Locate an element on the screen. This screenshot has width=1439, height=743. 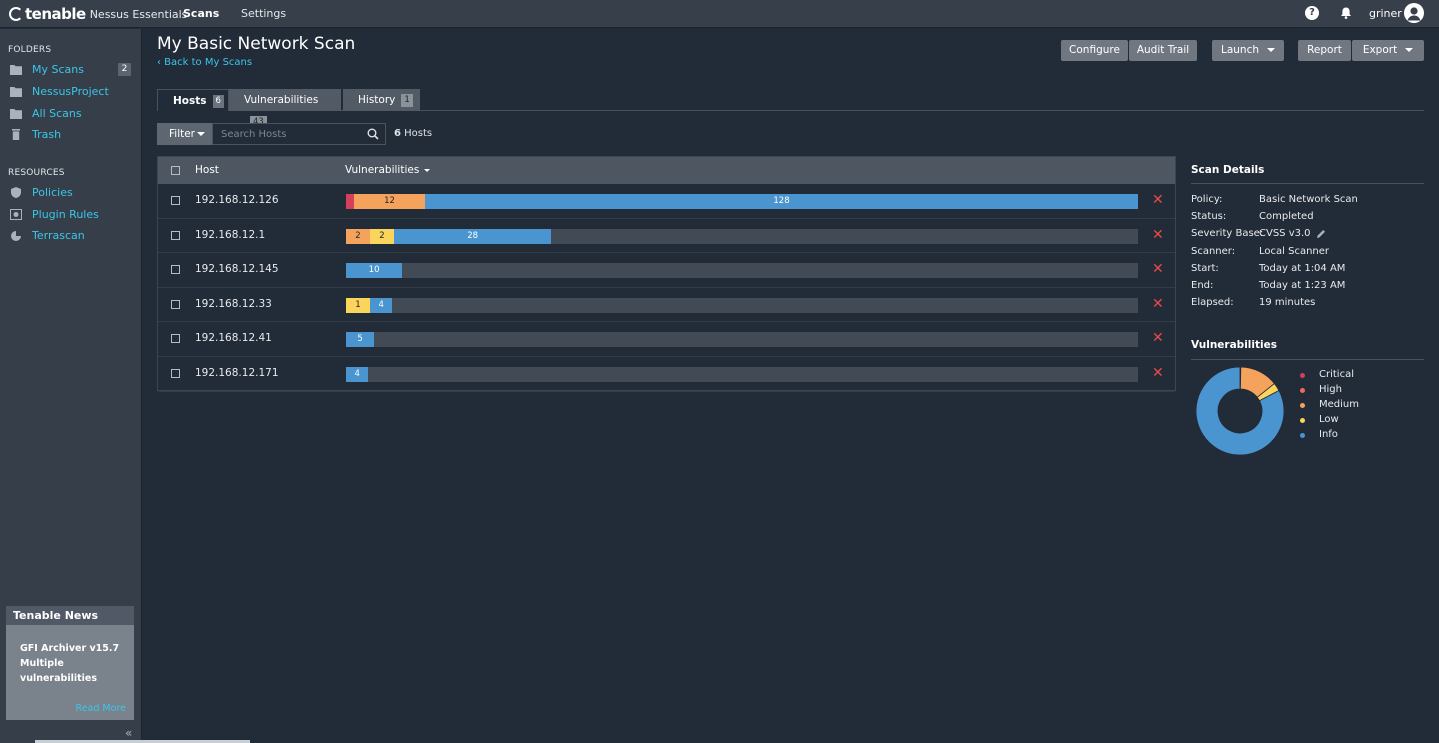
news-heading: Tenable News is located at coordinates (70, 615).